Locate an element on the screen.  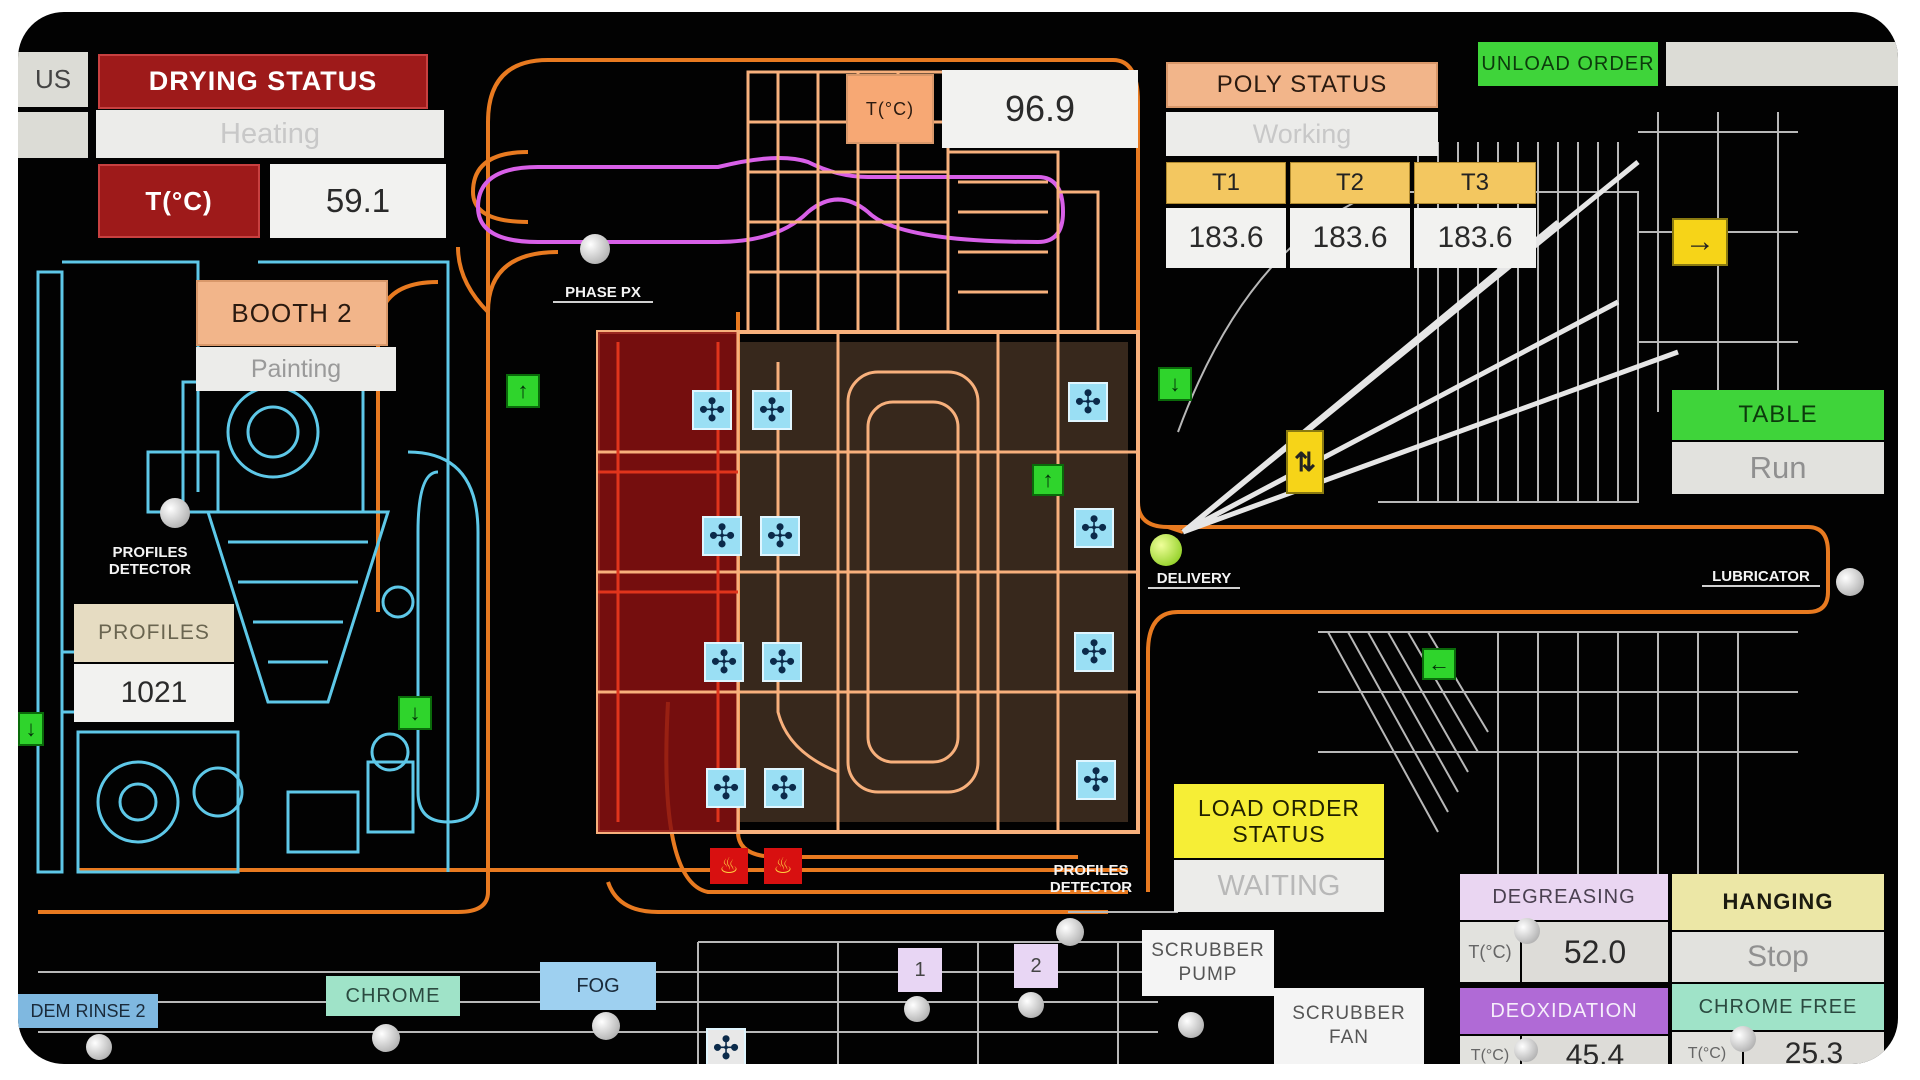
drying-status-header: DRYING STATUS is located at coordinates (263, 81).